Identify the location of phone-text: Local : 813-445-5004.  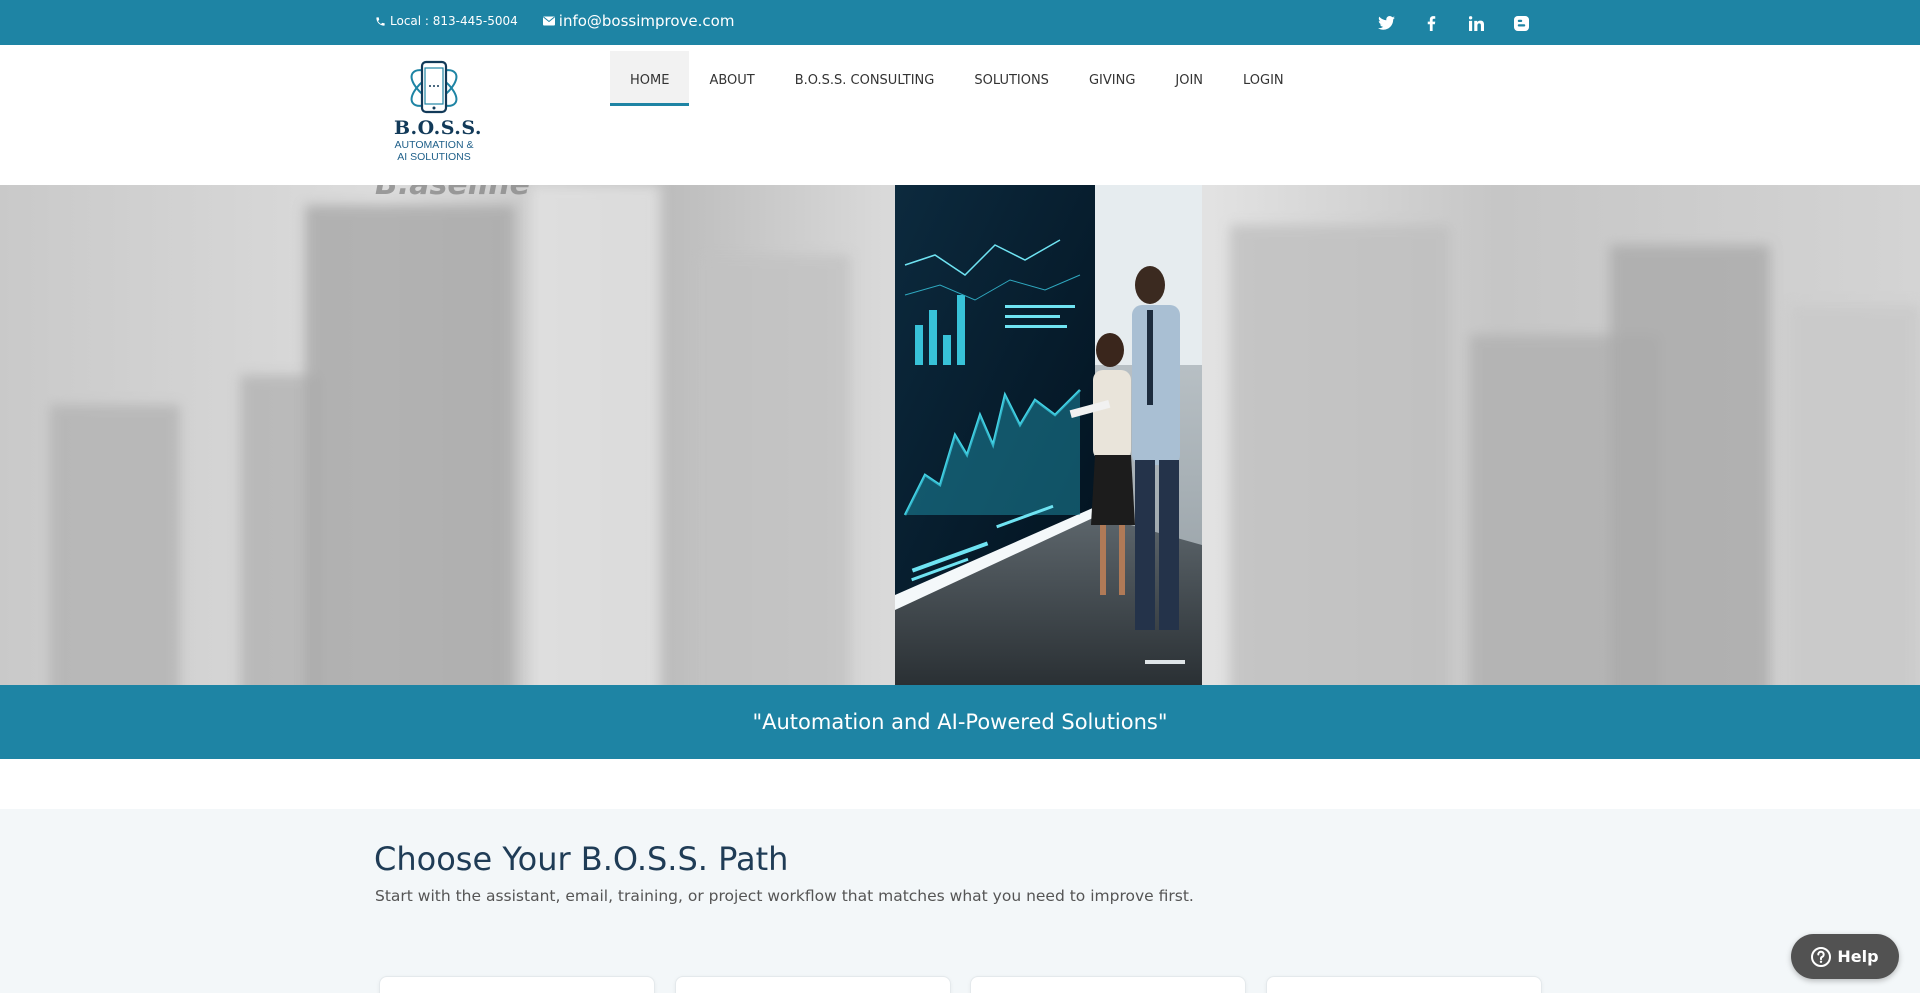
(454, 21).